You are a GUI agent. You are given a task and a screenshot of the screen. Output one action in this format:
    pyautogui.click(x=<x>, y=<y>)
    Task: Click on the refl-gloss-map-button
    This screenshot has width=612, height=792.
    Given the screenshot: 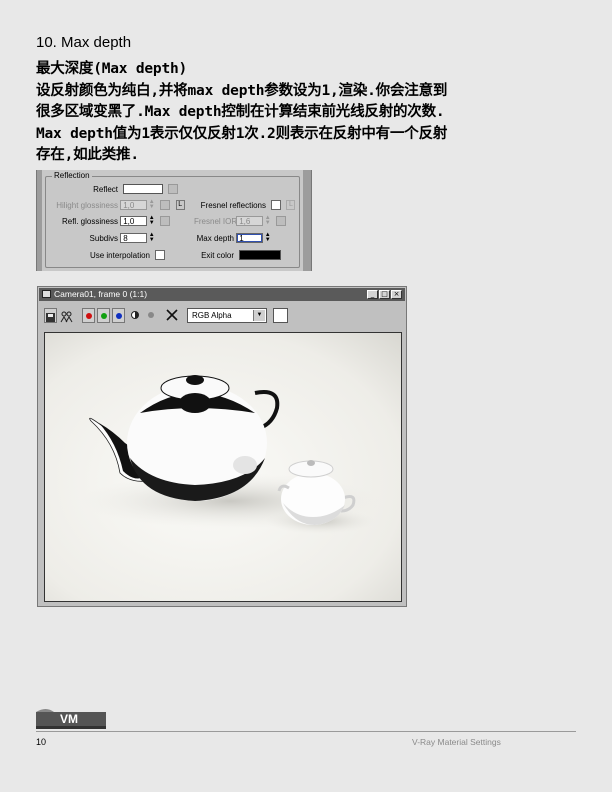 What is the action you would take?
    pyautogui.click(x=165, y=221)
    